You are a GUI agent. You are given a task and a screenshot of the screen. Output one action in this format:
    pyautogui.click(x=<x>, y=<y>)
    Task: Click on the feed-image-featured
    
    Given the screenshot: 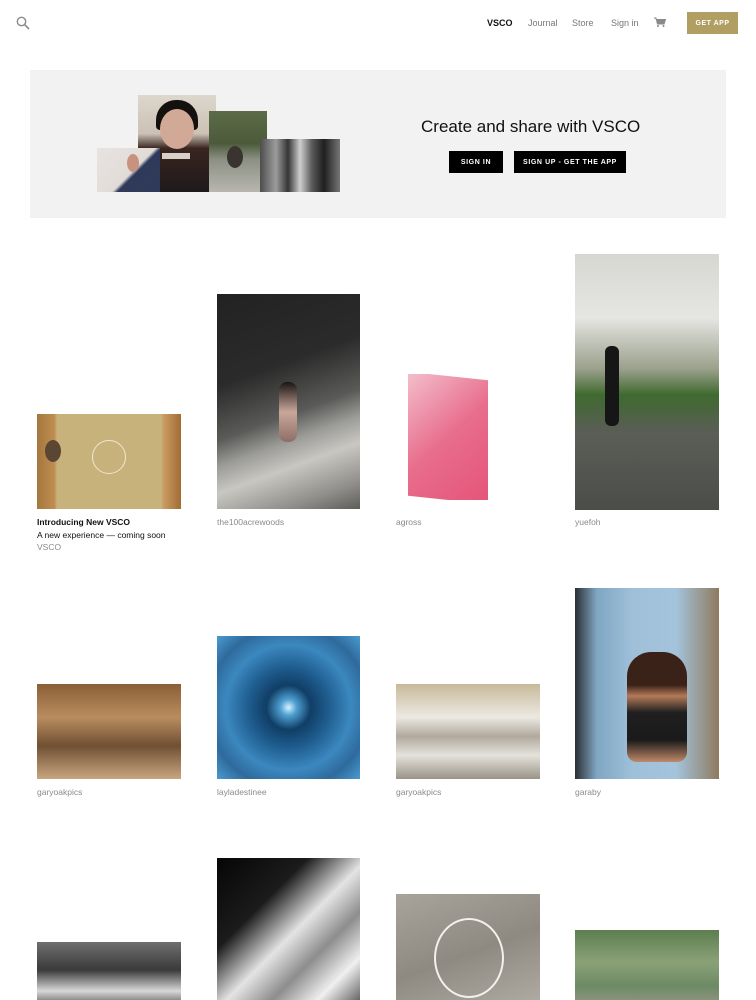 What is the action you would take?
    pyautogui.click(x=109, y=461)
    